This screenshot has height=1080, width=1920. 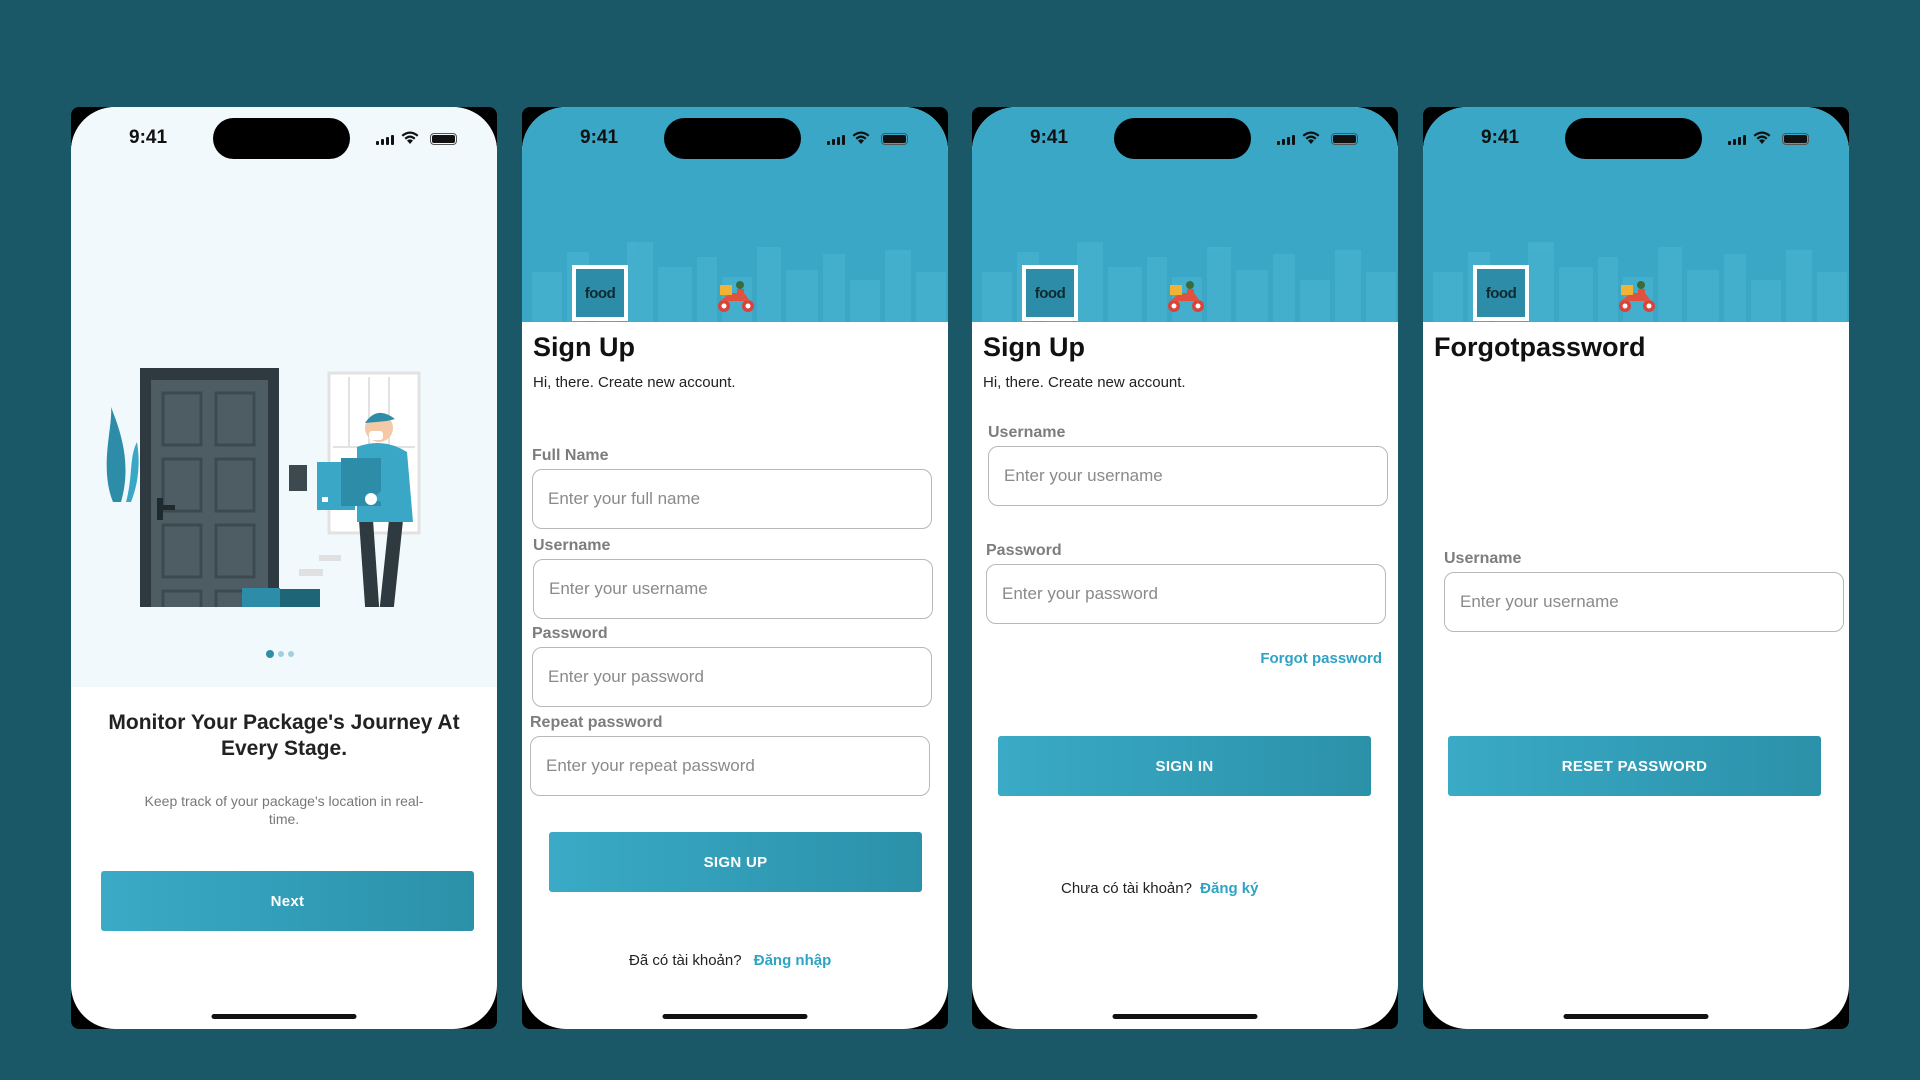 I want to click on pagination-dots, so click(x=280, y=654).